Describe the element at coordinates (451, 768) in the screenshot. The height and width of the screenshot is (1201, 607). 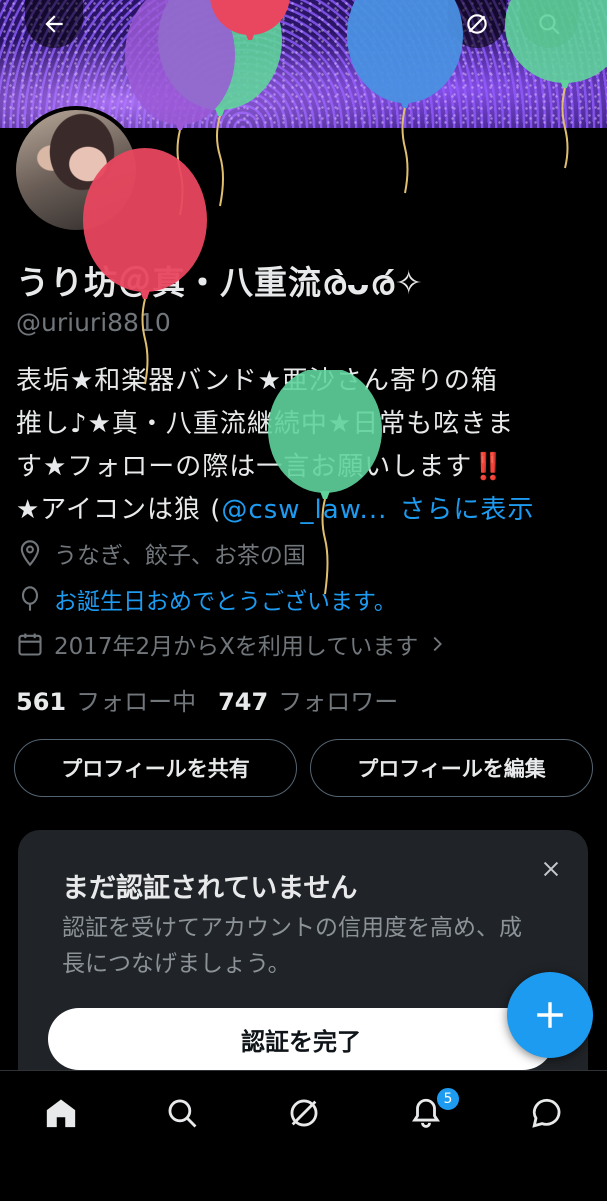
I see `edit-profile-button: プロフィールを編集` at that location.